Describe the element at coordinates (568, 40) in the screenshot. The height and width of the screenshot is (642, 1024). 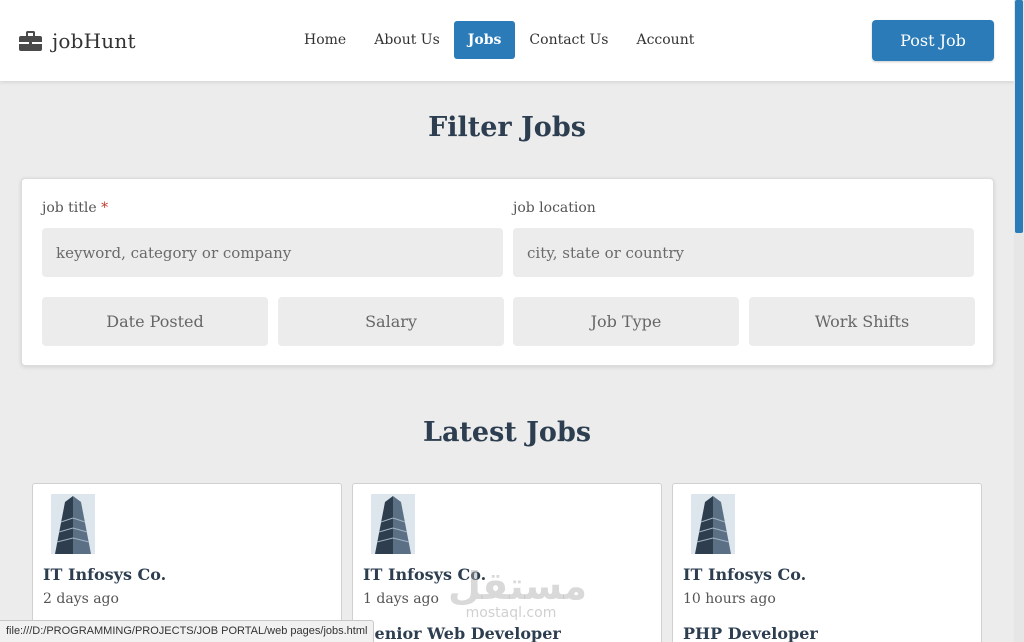
I see `nav-link-contact-us: Contact Us` at that location.